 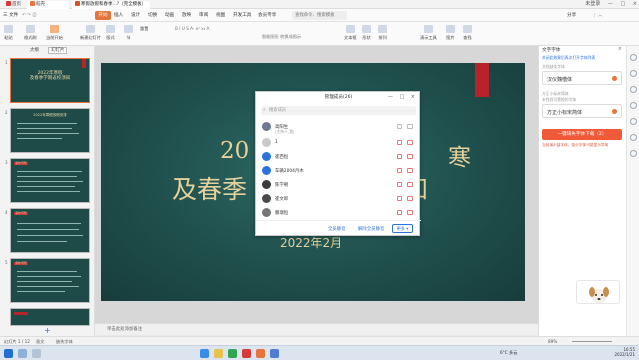 I want to click on picture-button: 图片, so click(x=450, y=33).